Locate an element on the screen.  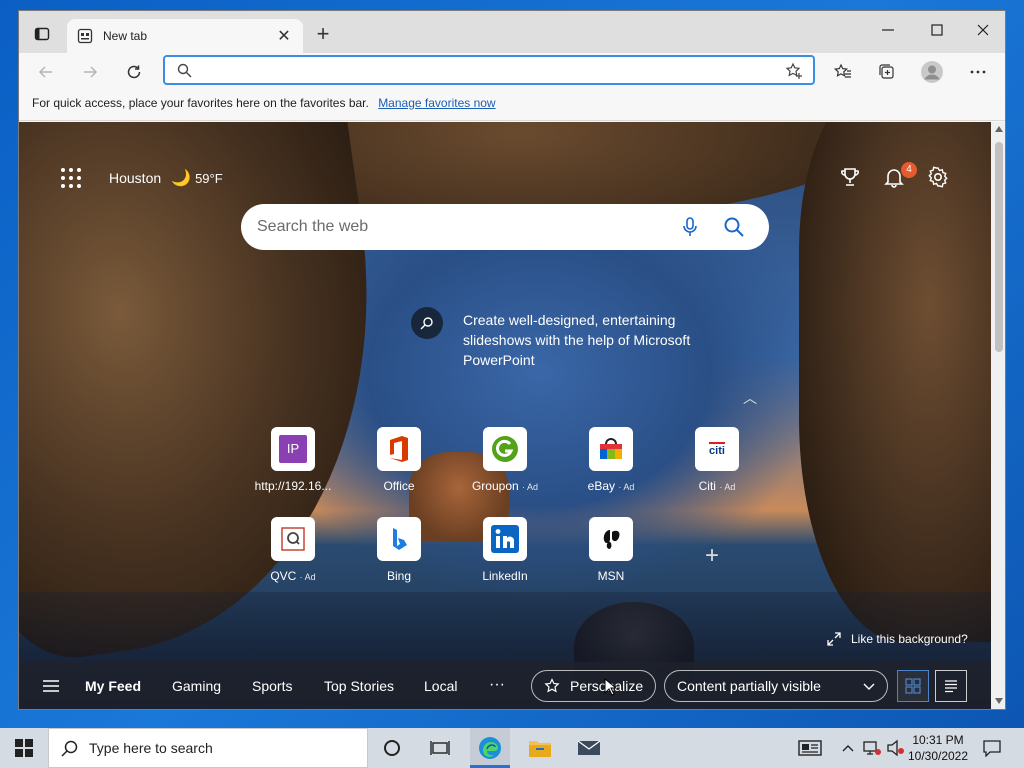
quick-link-tile: Bing is located at coordinates (399, 550).